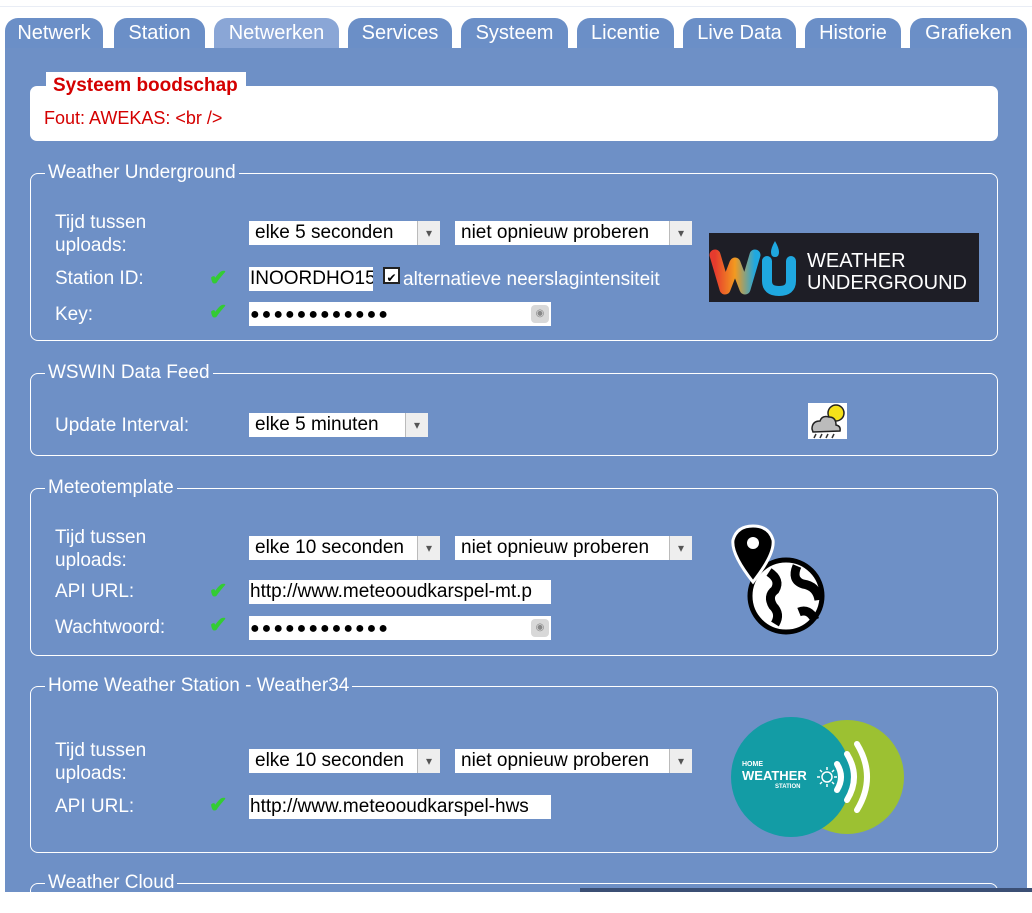  I want to click on section-title: Weather Cloud, so click(111, 882).